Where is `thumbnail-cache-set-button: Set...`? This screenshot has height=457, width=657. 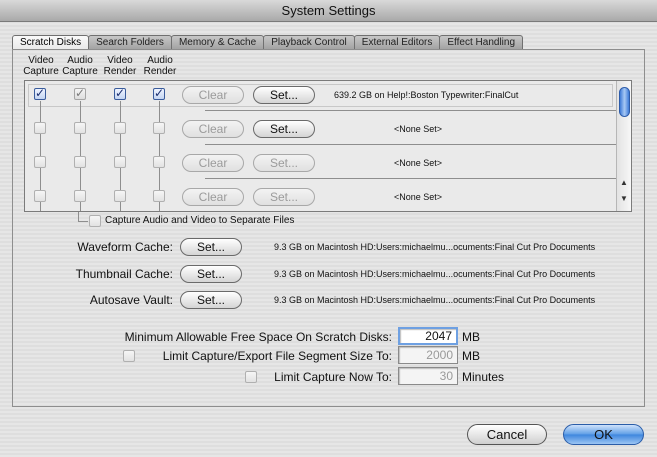
thumbnail-cache-set-button: Set... is located at coordinates (211, 274).